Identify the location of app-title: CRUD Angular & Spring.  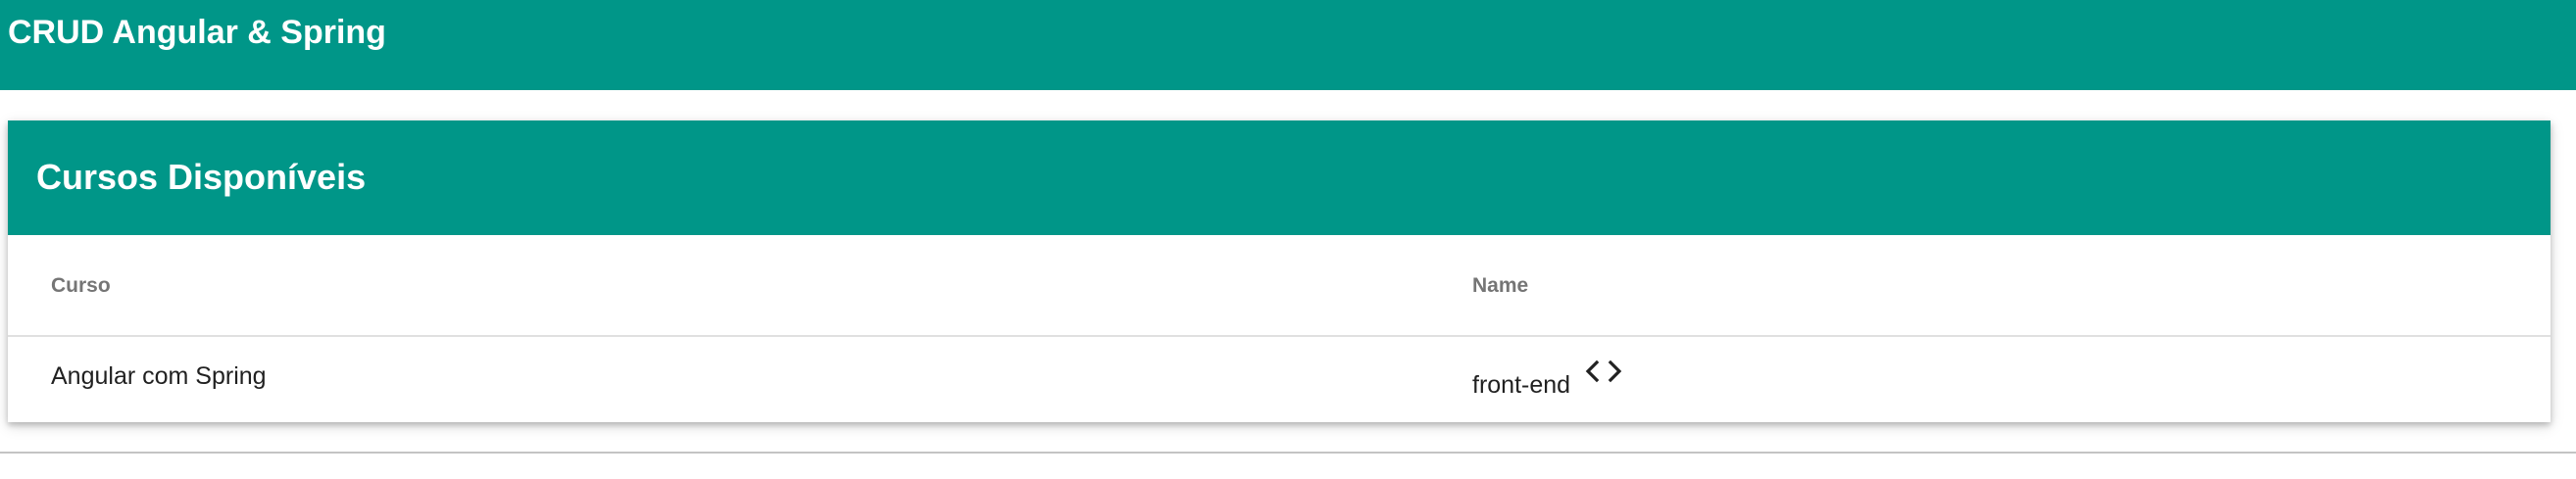
(197, 33).